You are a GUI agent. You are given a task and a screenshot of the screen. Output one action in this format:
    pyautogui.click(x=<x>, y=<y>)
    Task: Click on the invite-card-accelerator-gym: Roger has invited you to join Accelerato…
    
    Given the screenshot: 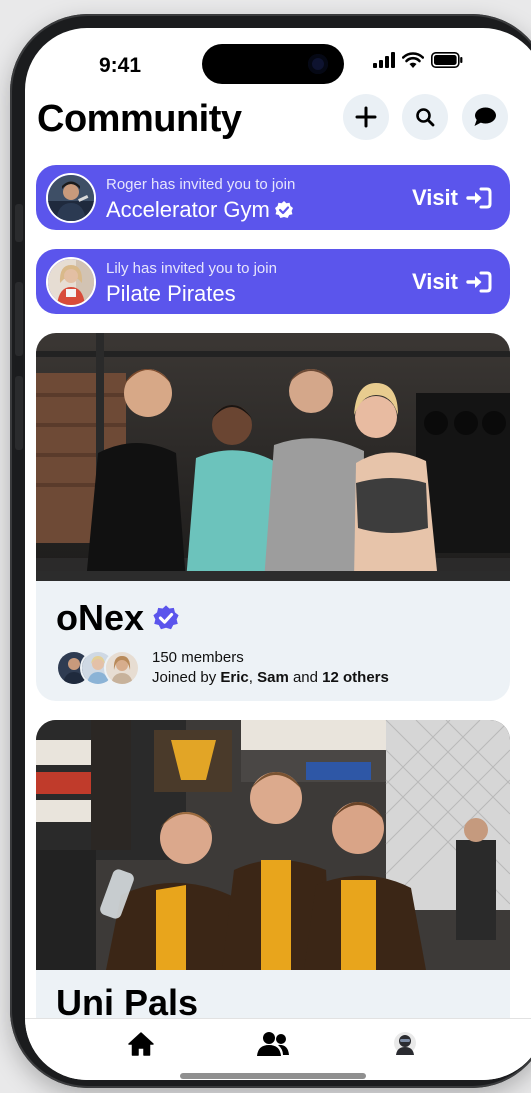 What is the action you would take?
    pyautogui.click(x=273, y=197)
    